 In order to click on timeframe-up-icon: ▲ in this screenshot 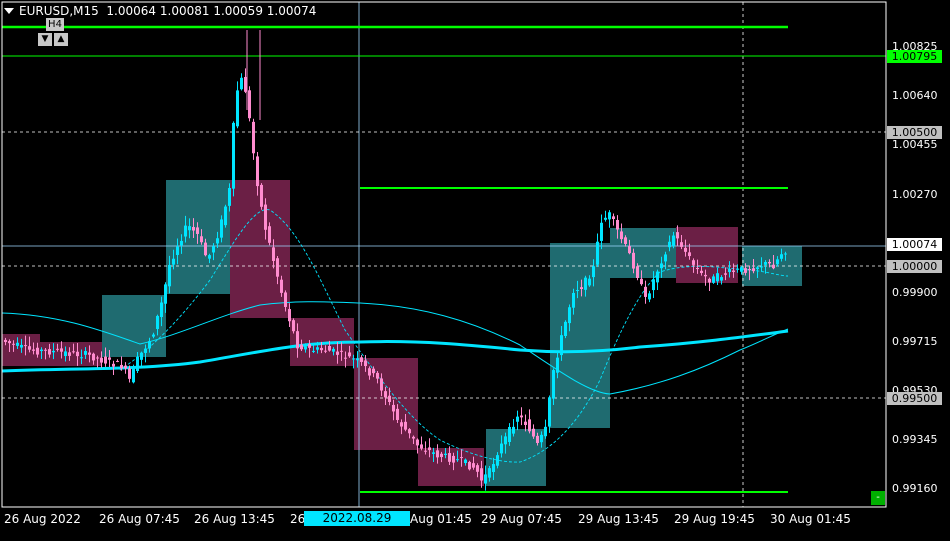, I will do `click(61, 39)`.